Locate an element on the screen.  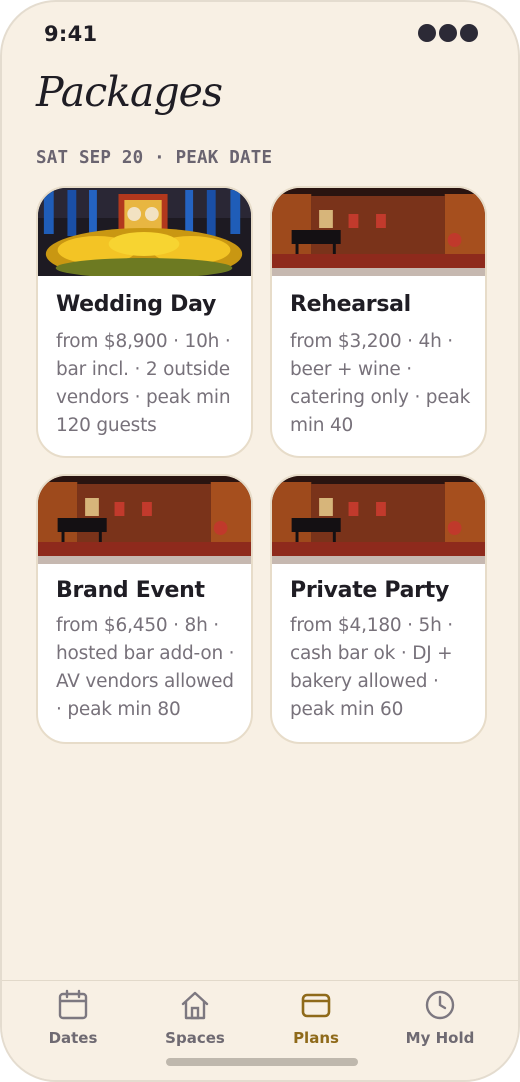
page-title: Packages is located at coordinates (129, 92).